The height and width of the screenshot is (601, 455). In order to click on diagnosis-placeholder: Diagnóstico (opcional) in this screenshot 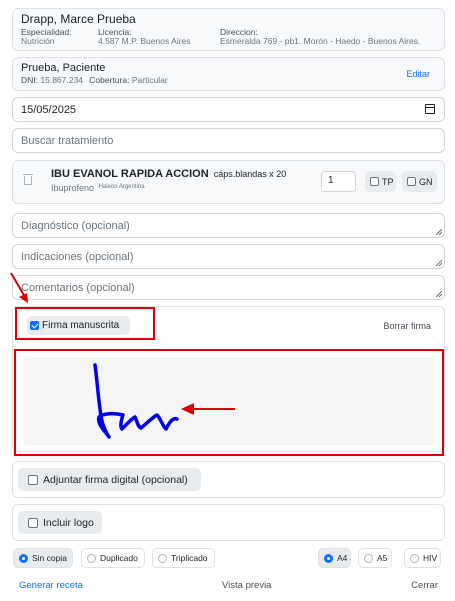, I will do `click(75, 226)`.